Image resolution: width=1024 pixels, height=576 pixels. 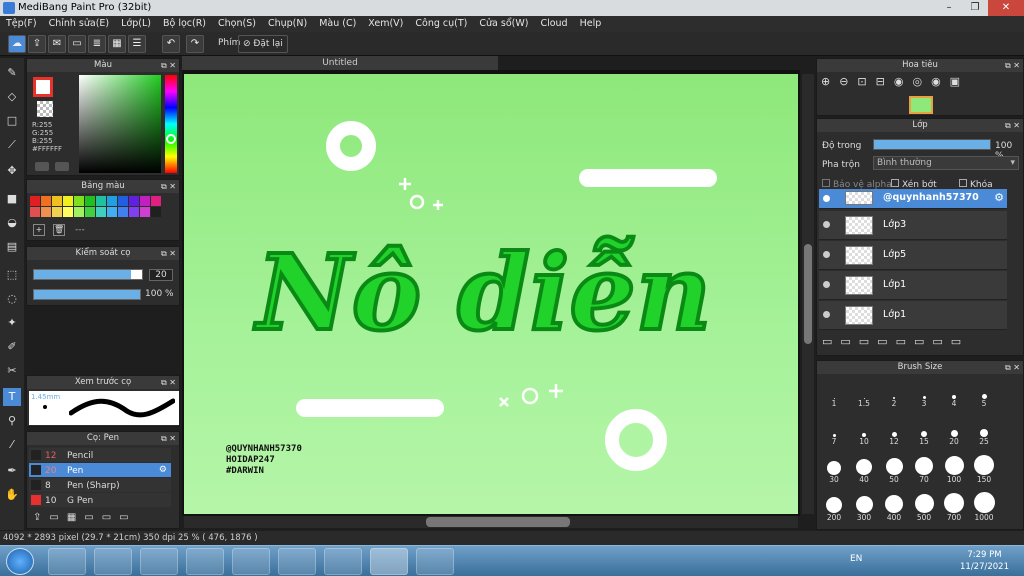 I want to click on line-tool-icon: ⟋, so click(x=12, y=145).